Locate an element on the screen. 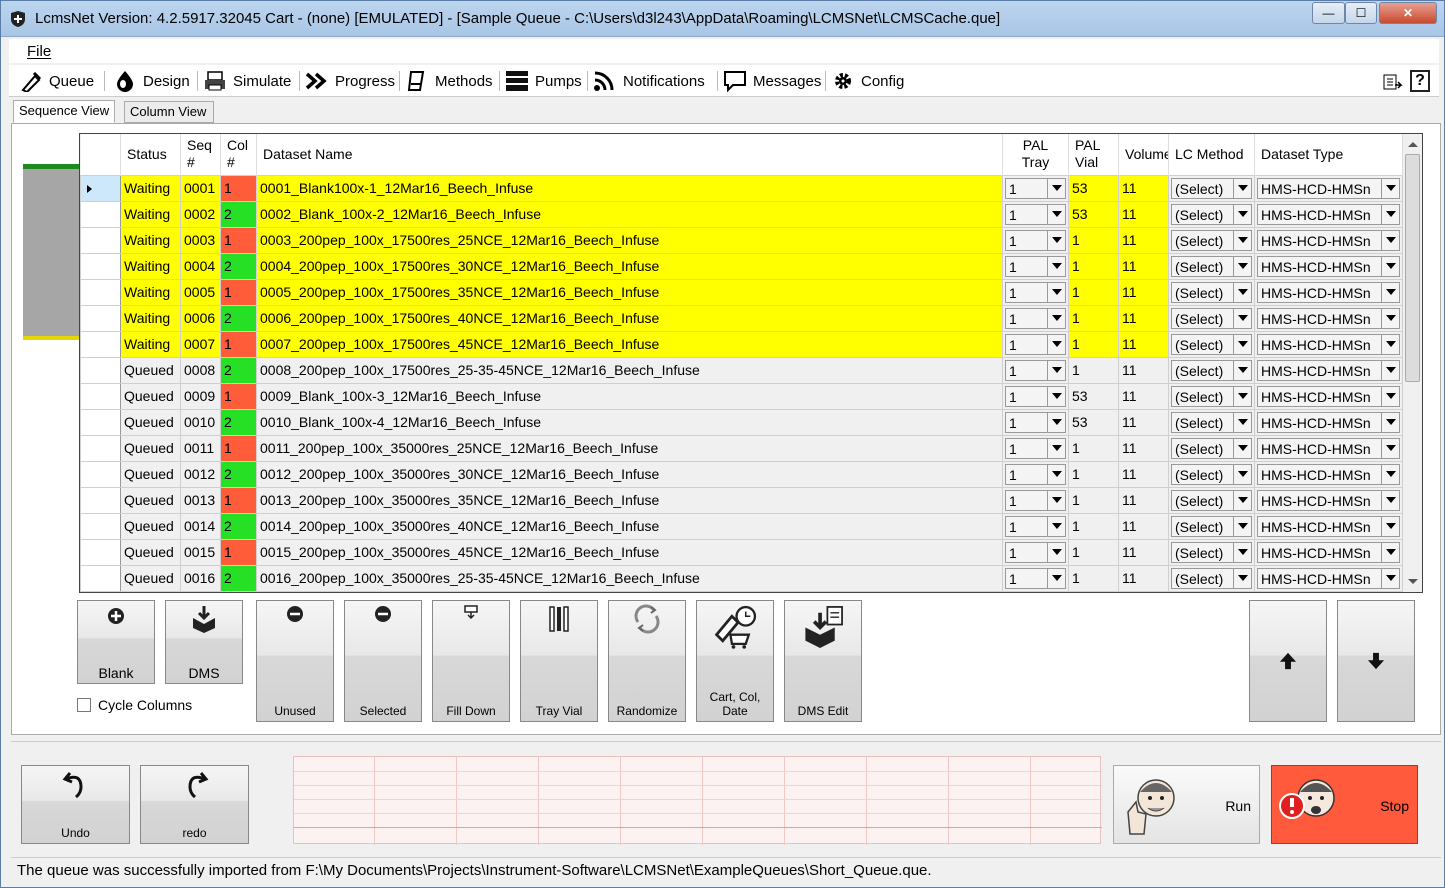  redo-button: redo is located at coordinates (194, 804).